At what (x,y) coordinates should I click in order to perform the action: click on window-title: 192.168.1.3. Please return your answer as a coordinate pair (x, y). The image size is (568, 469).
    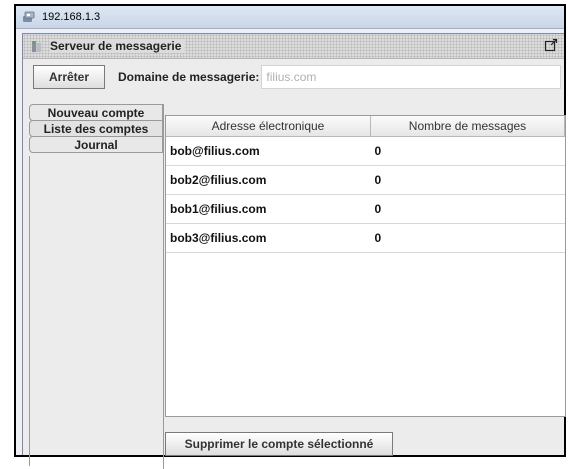
    Looking at the image, I should click on (71, 17).